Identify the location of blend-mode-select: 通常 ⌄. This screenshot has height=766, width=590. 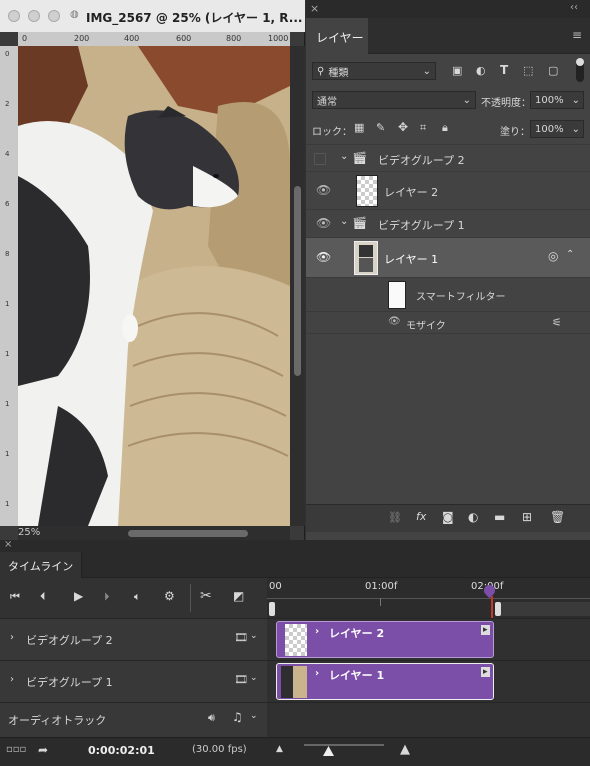
(394, 100).